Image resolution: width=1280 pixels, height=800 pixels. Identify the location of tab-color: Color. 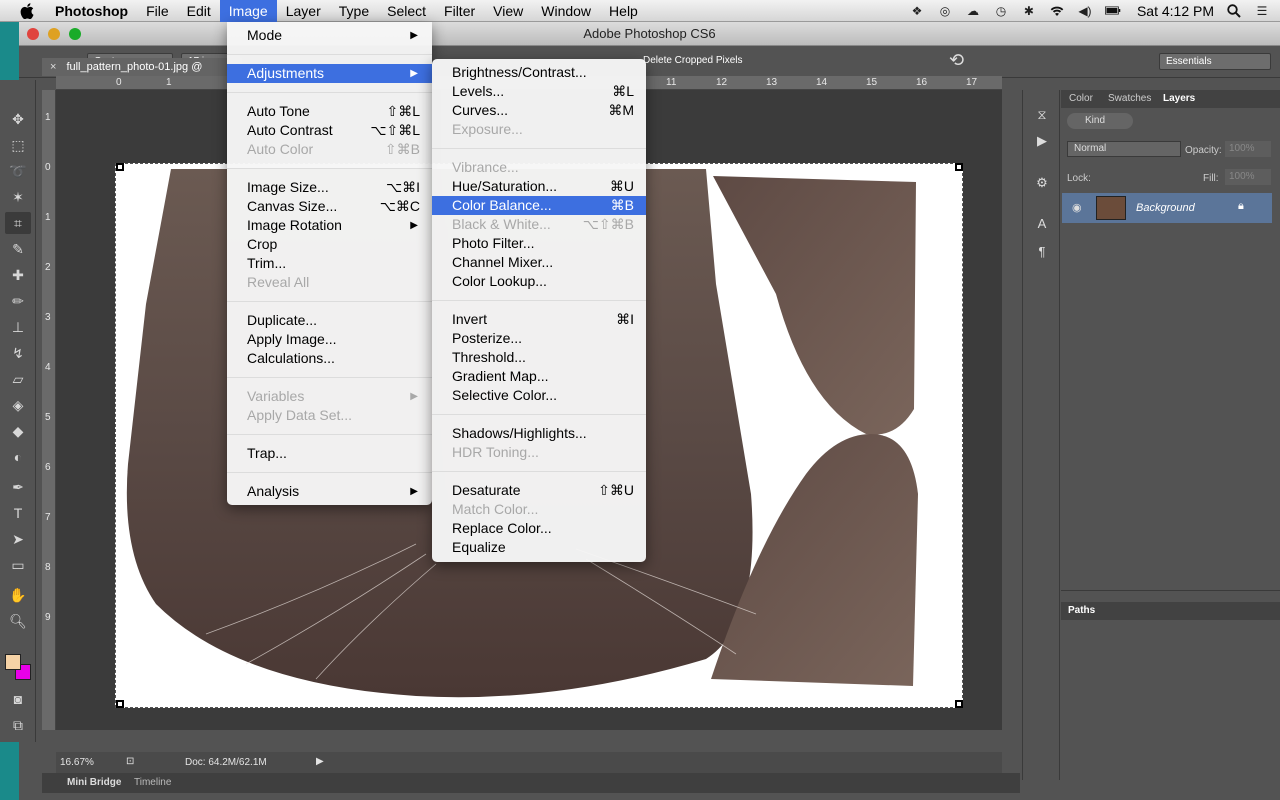
(1081, 98).